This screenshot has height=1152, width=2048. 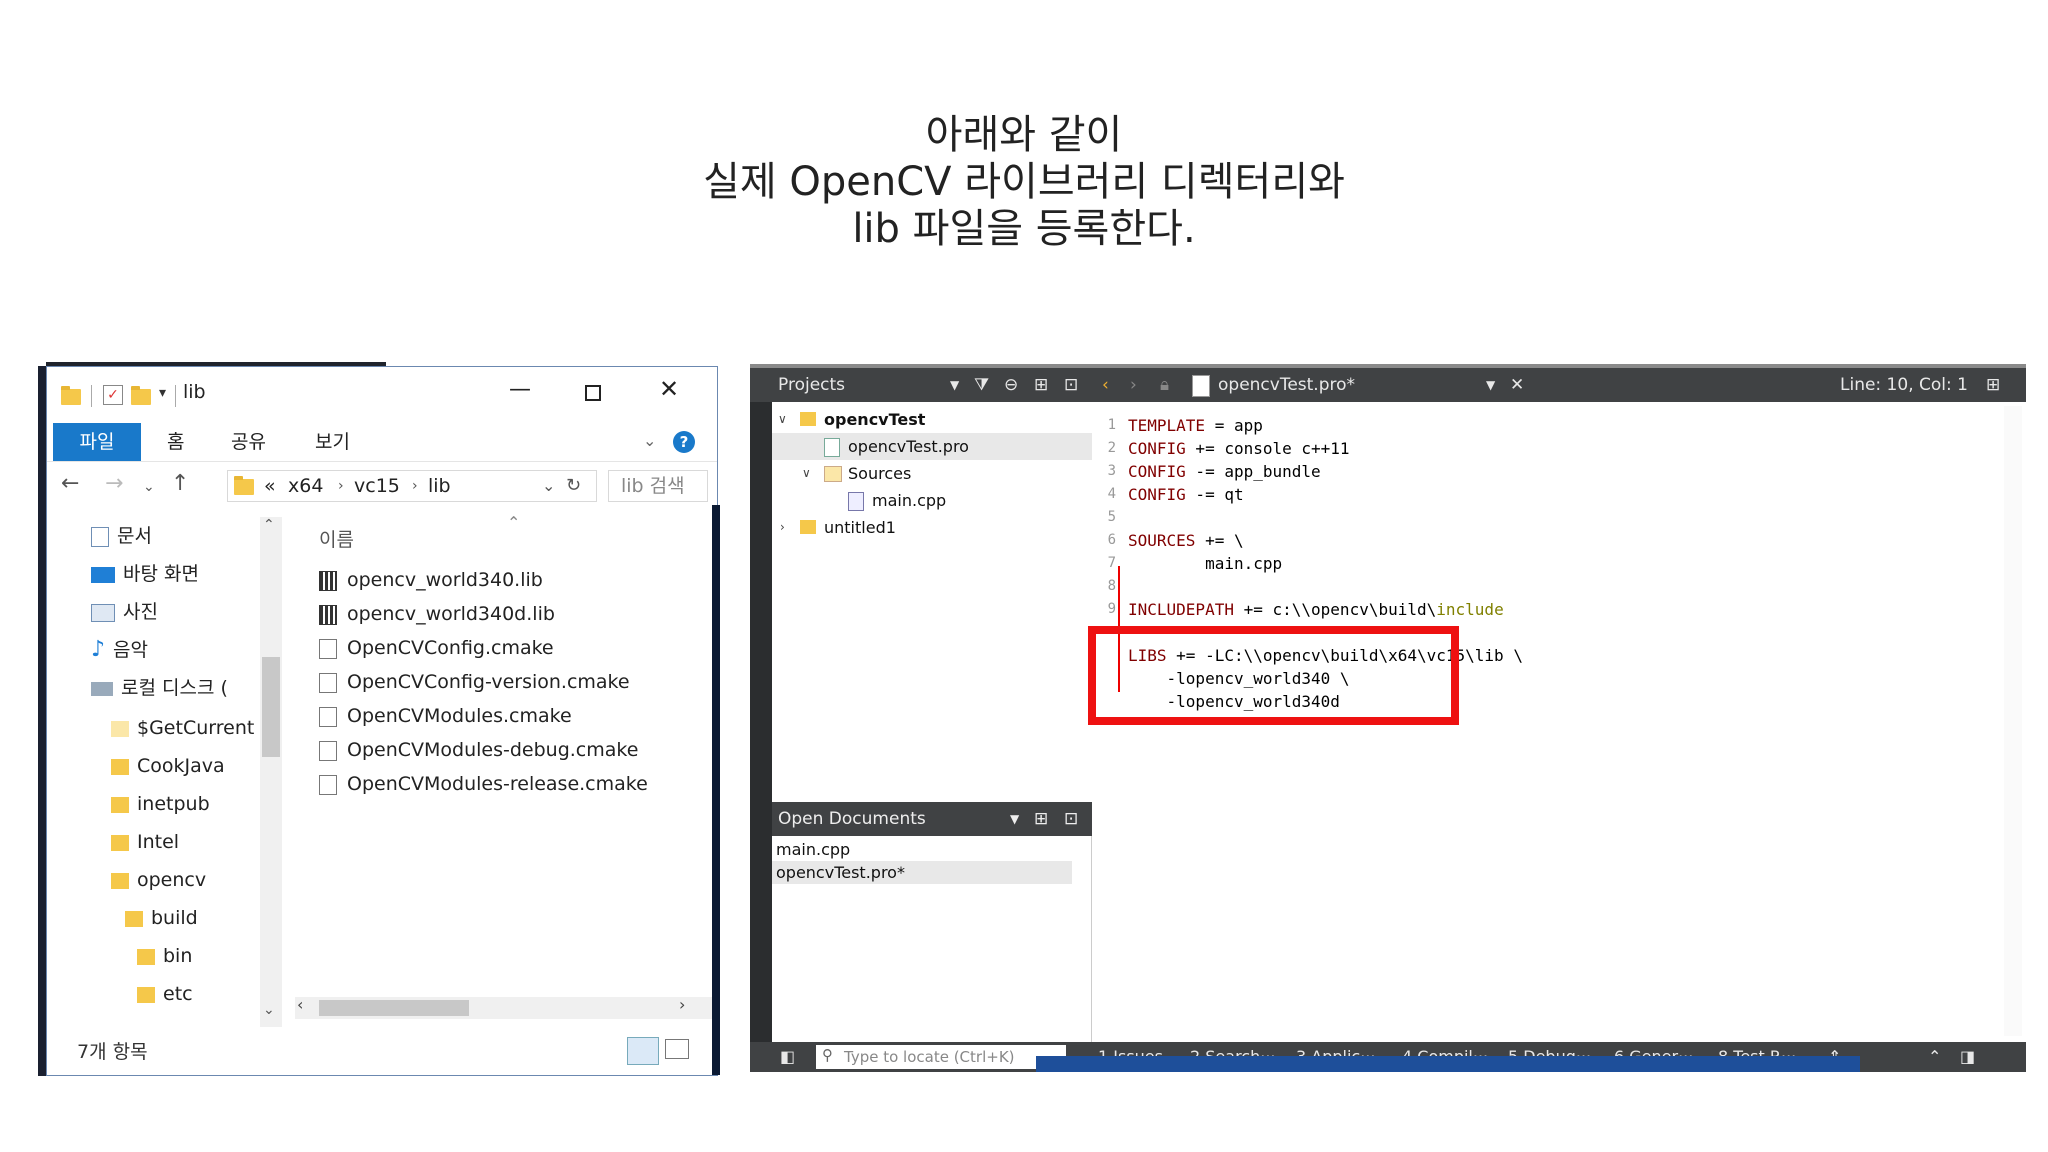 I want to click on nav-item-documents: 문서, so click(x=175, y=536).